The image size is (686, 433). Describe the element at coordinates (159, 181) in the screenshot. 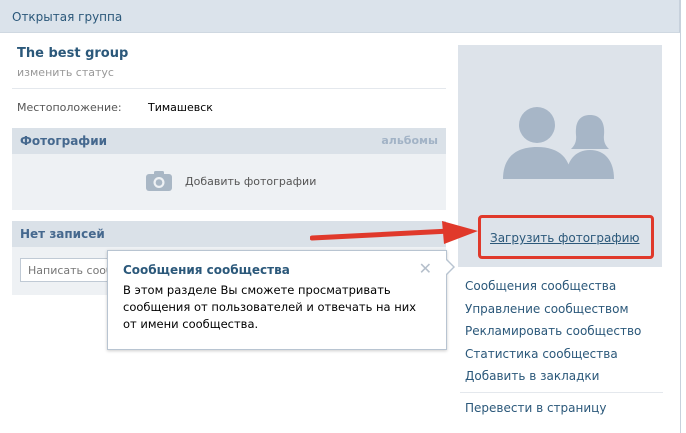

I see `camera-icon` at that location.